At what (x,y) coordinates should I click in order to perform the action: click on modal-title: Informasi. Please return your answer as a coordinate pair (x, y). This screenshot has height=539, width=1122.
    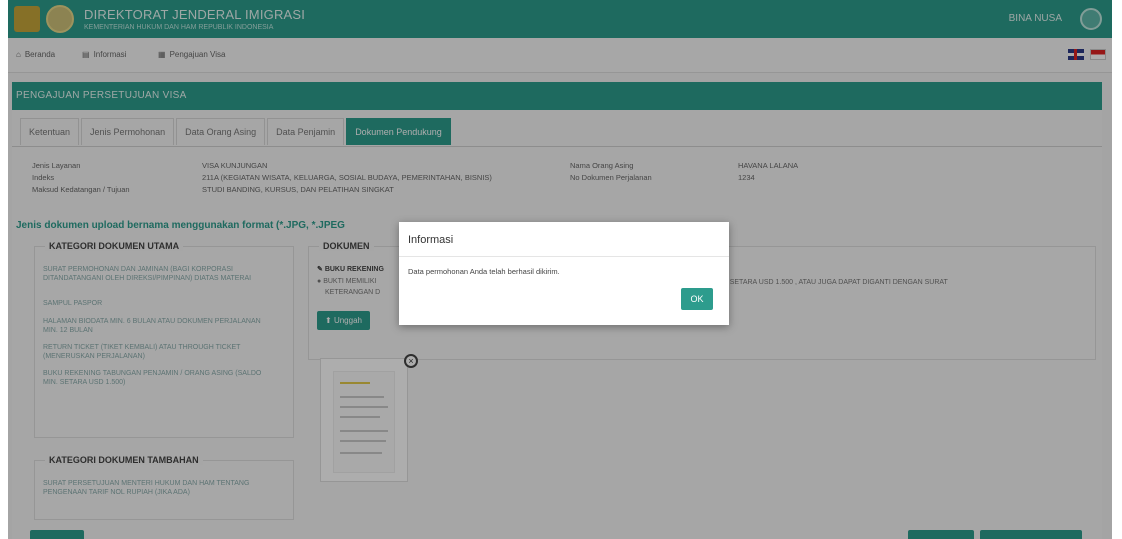
    Looking at the image, I should click on (431, 240).